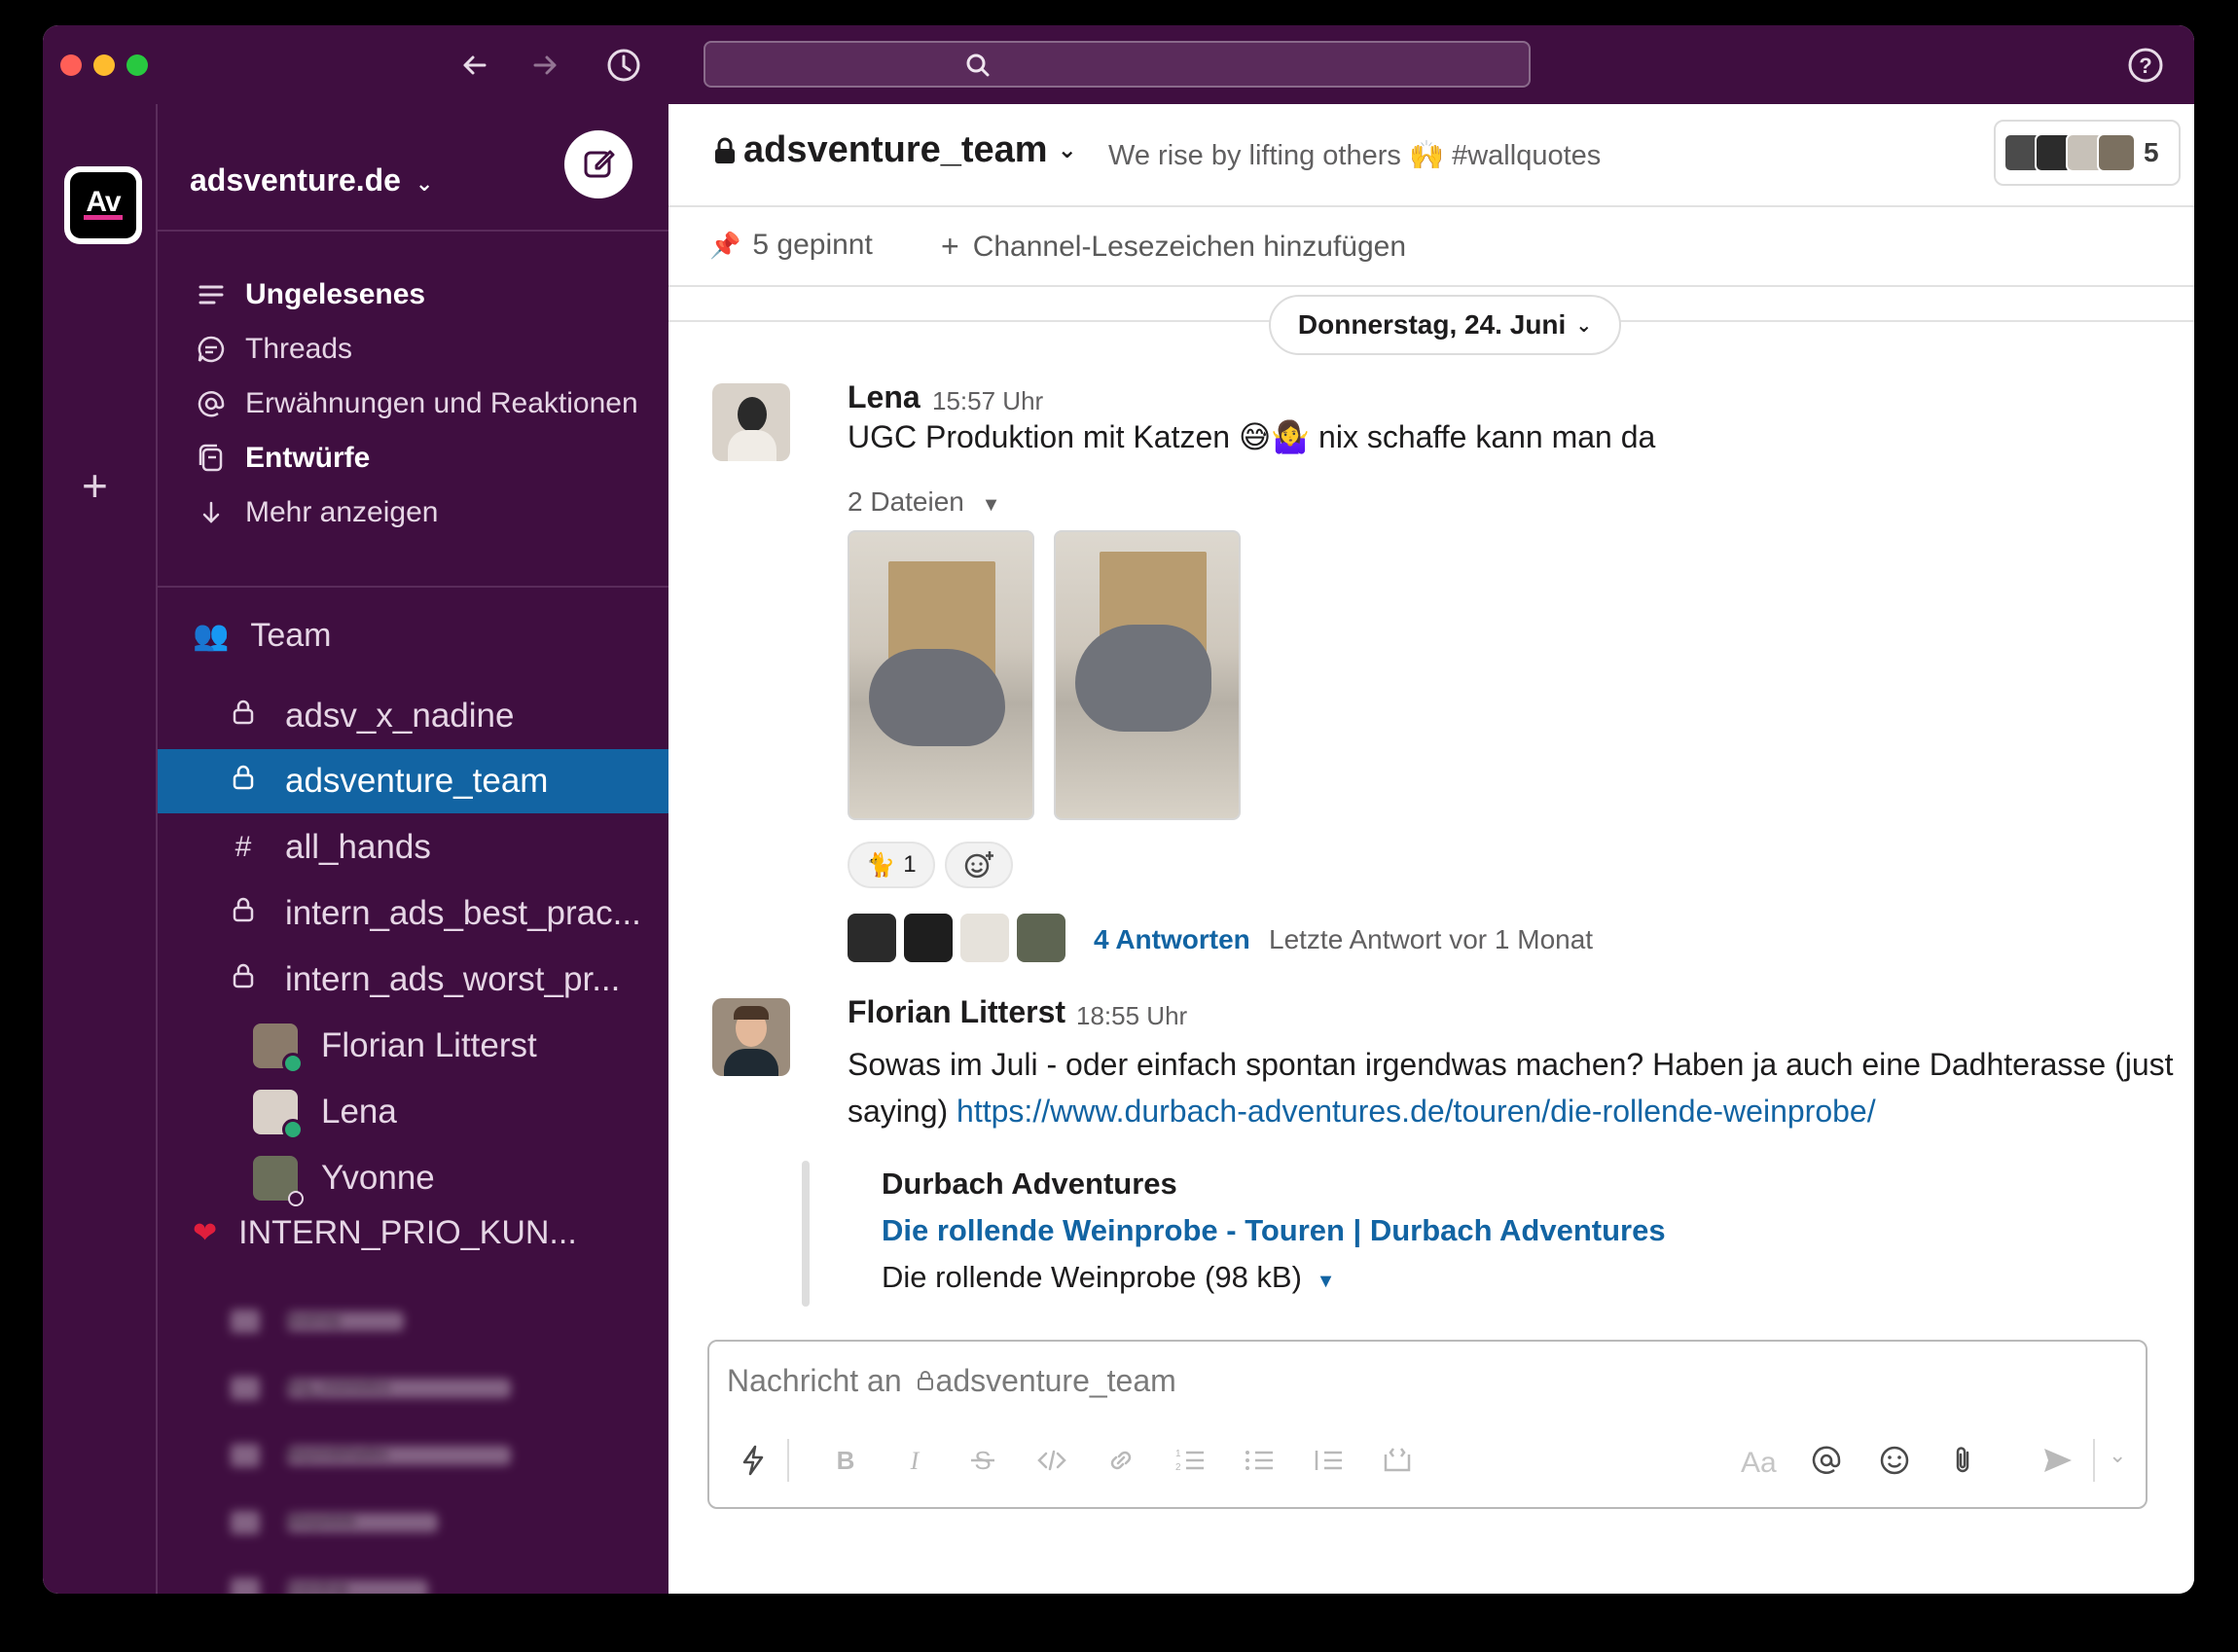 The width and height of the screenshot is (2238, 1652). I want to click on dm-label: Lena, so click(359, 1112).